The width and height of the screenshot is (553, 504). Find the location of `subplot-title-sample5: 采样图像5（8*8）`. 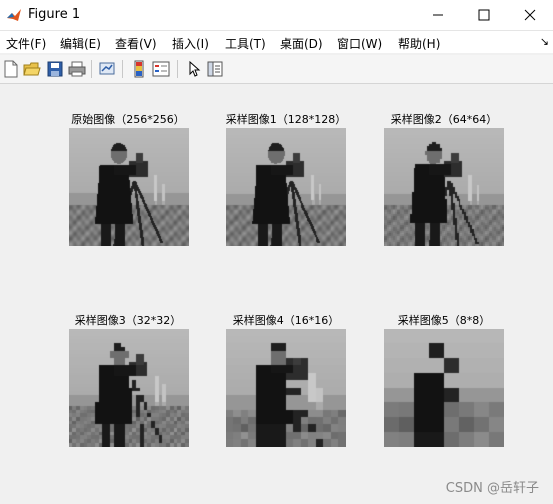

subplot-title-sample5: 采样图像5（8*8） is located at coordinates (444, 320).